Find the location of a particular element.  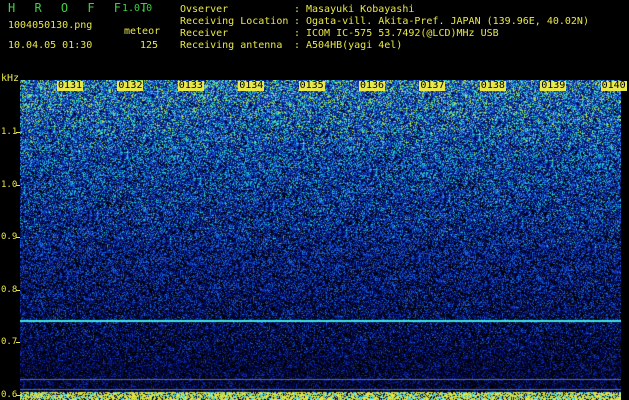

receiver-value: ICOM IC-575 53.7492(@LCD)MHz USB is located at coordinates (402, 33).